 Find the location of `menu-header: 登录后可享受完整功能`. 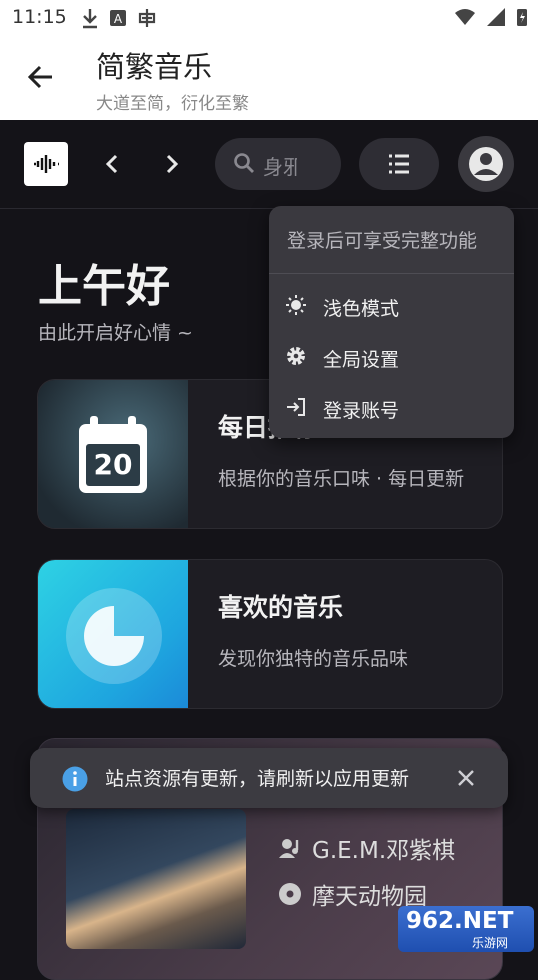

menu-header: 登录后可享受完整功能 is located at coordinates (382, 241).